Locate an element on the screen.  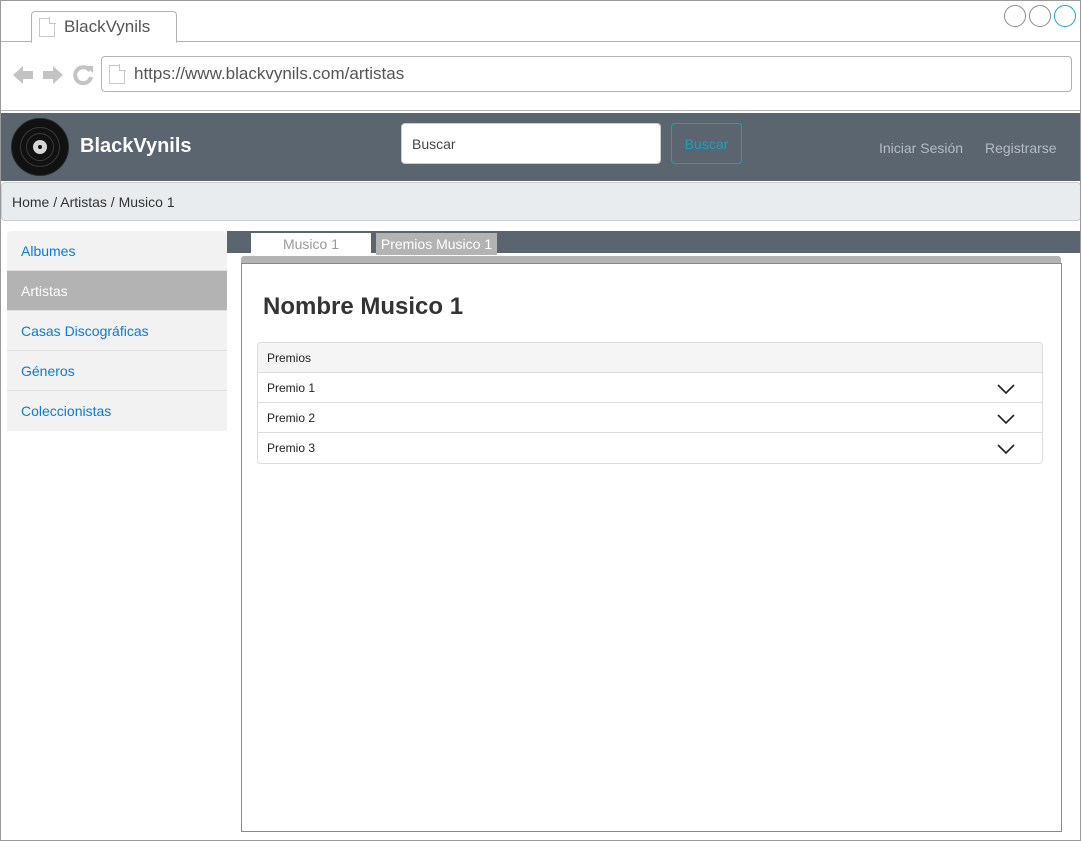
browser-tab: BlackVynils is located at coordinates (104, 27).